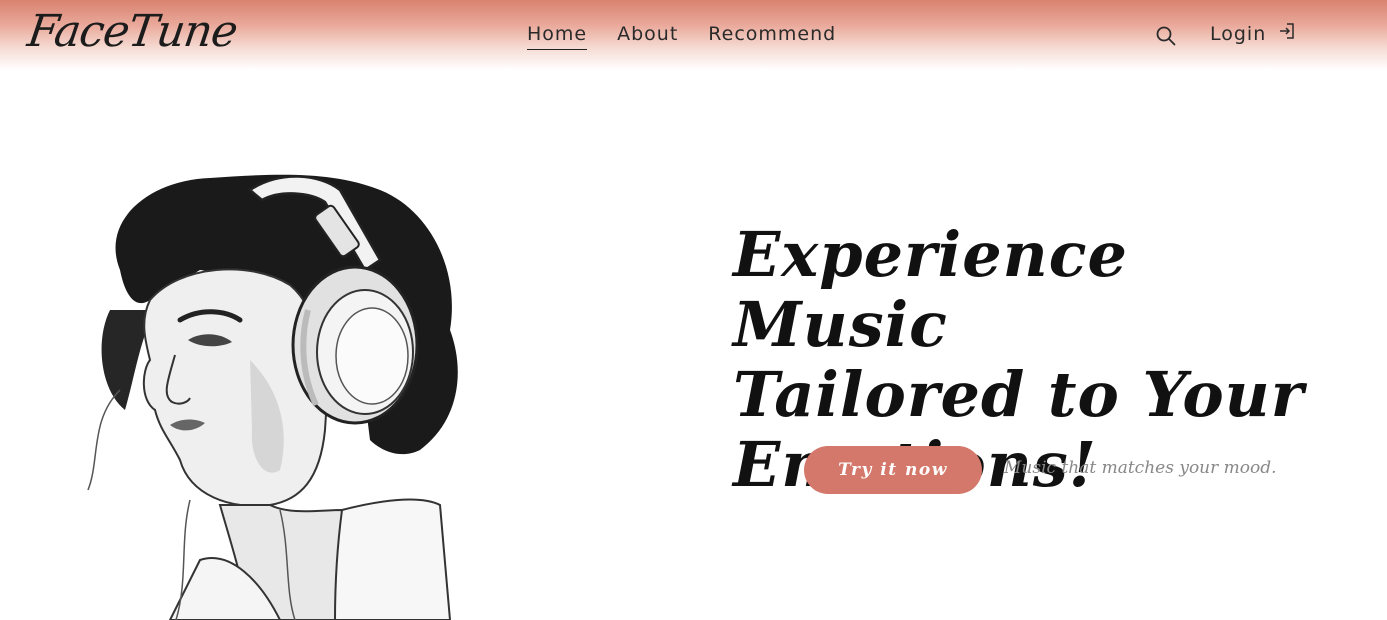 The height and width of the screenshot is (620, 1387). I want to click on nav-item-home: Home, so click(557, 36).